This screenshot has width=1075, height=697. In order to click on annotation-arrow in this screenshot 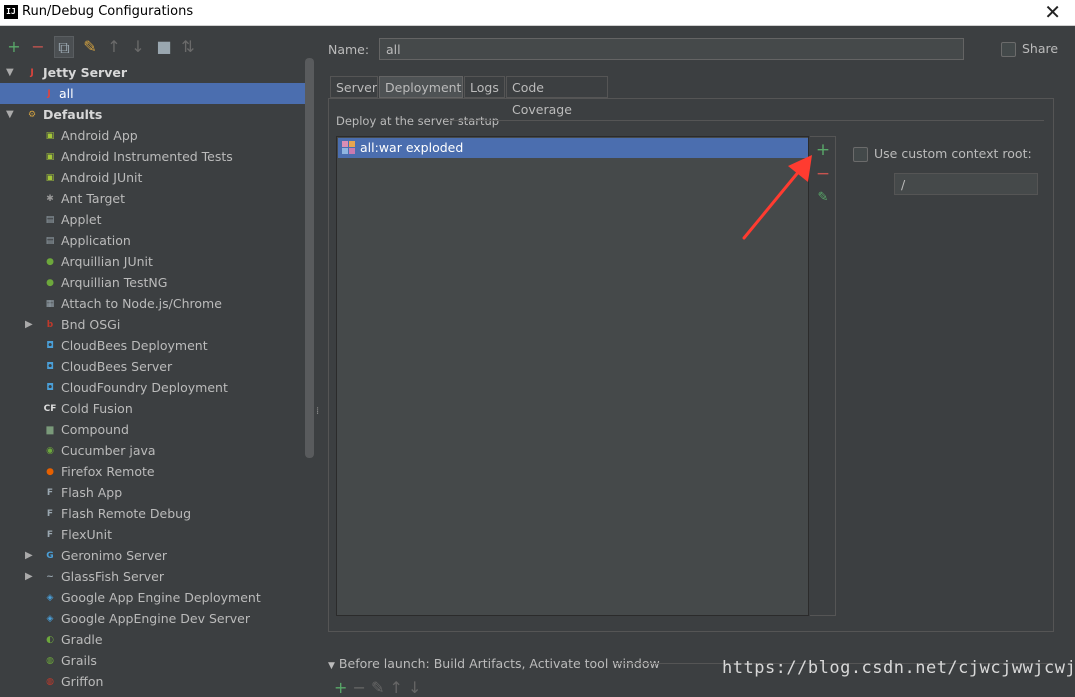, I will do `click(777, 197)`.